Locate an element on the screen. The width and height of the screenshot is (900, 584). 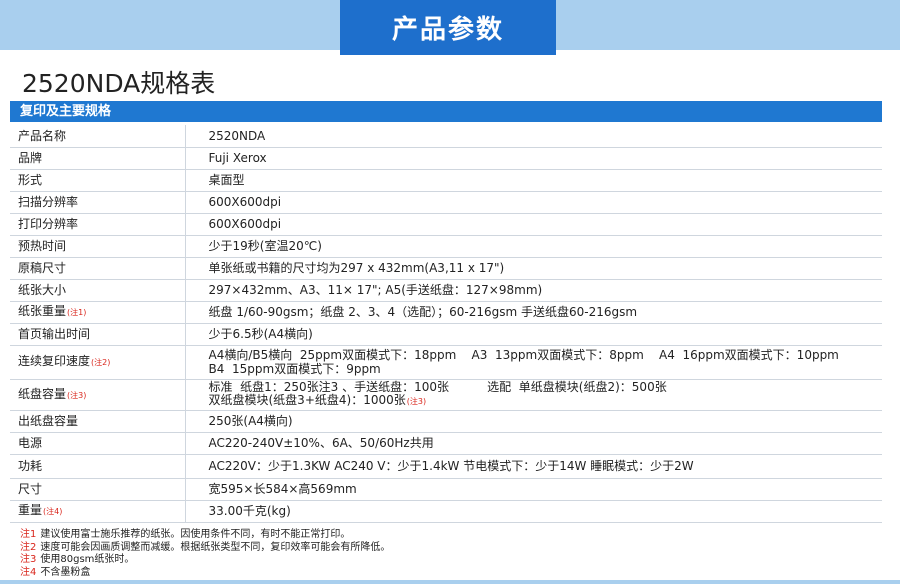
spec-value-line: B4 15ppm双面模式下：9ppm is located at coordinates (294, 369).